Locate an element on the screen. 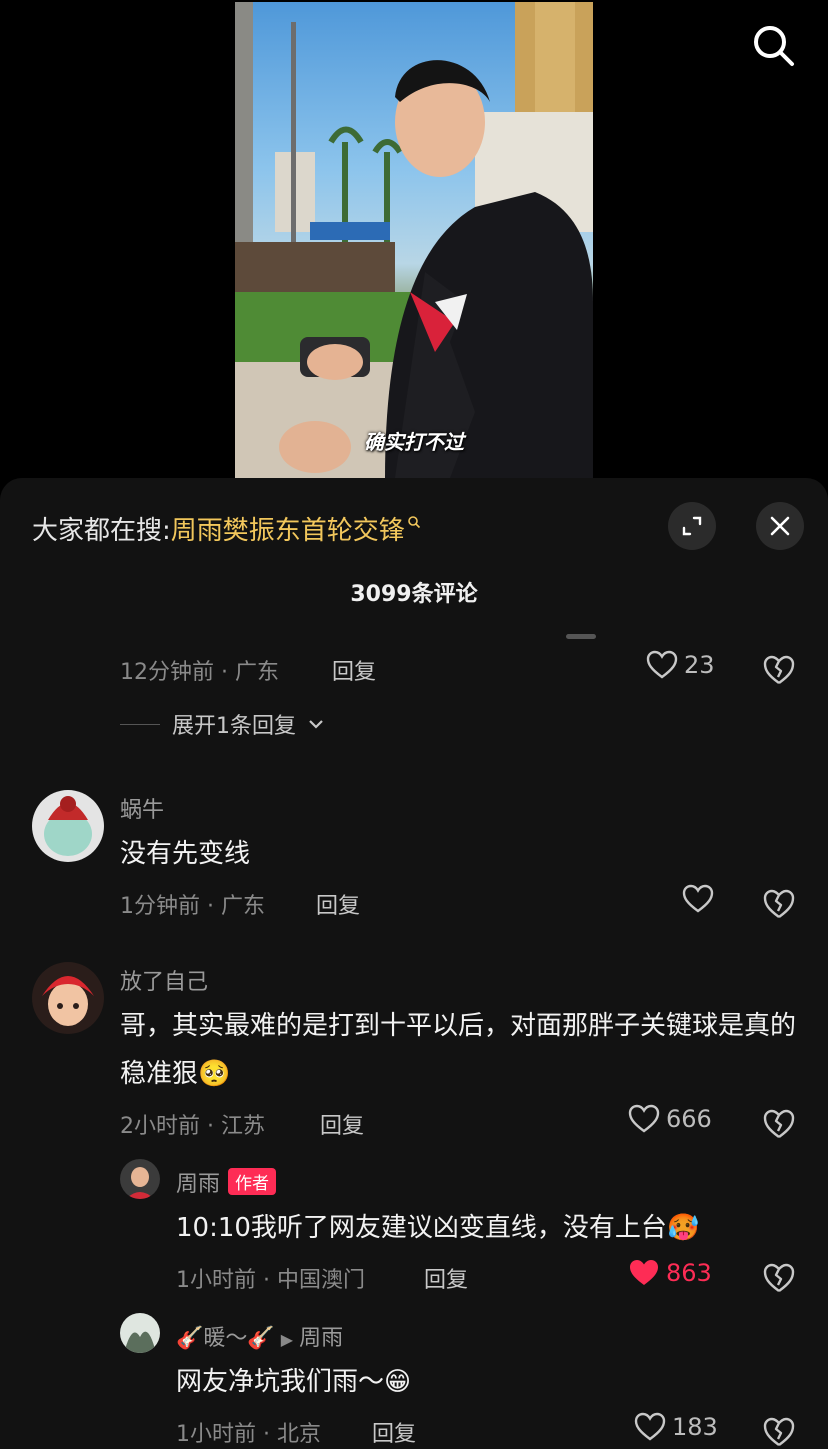 This screenshot has height=1449, width=828. comment-meta: 1分钟前 · 广东 is located at coordinates (192, 906).